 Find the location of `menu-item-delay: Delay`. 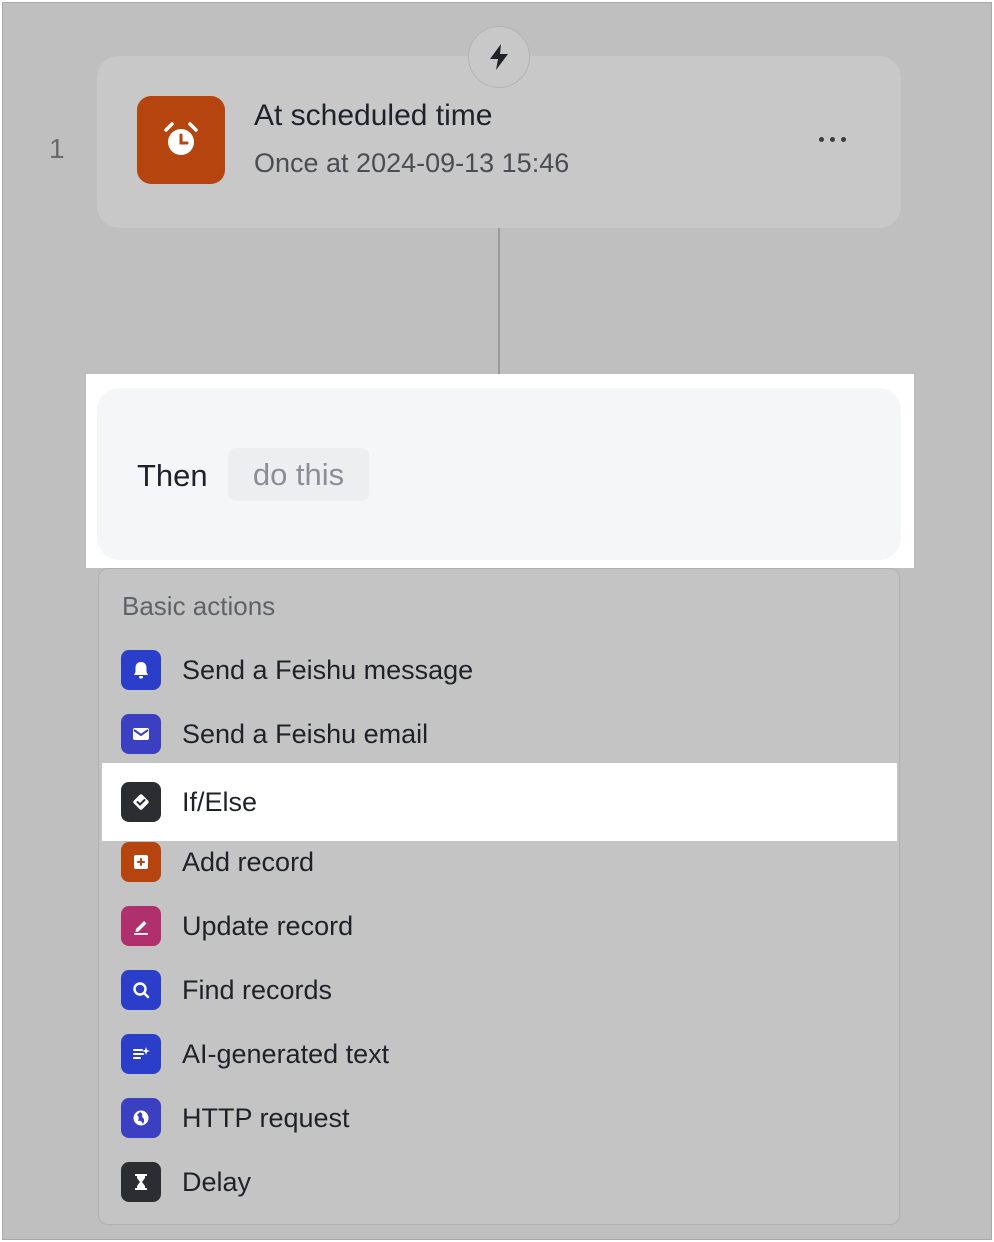

menu-item-delay: Delay is located at coordinates (499, 1182).